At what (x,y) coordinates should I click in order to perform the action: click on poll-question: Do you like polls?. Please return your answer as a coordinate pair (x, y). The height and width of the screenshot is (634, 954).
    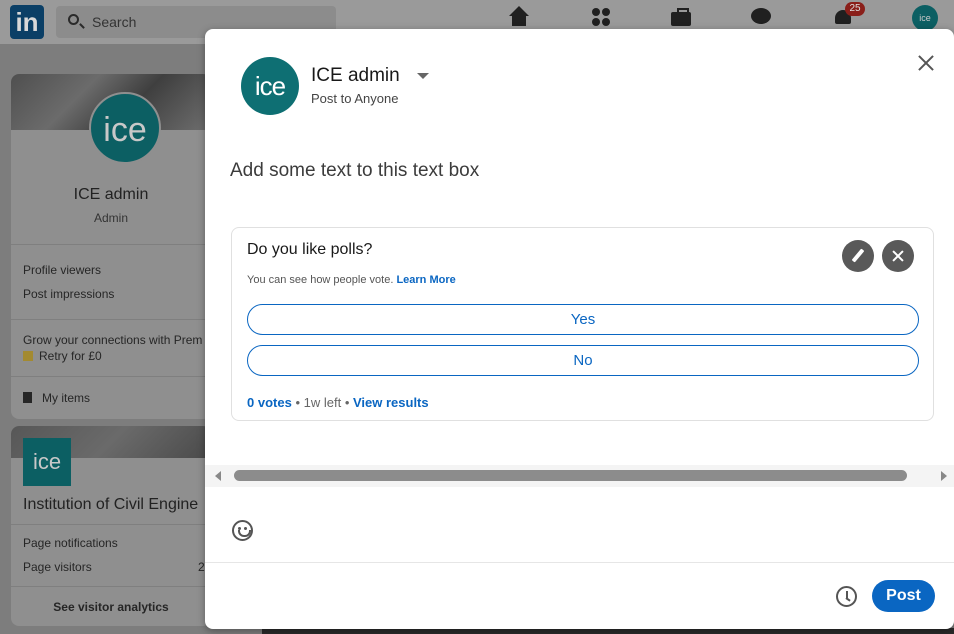
    Looking at the image, I should click on (310, 249).